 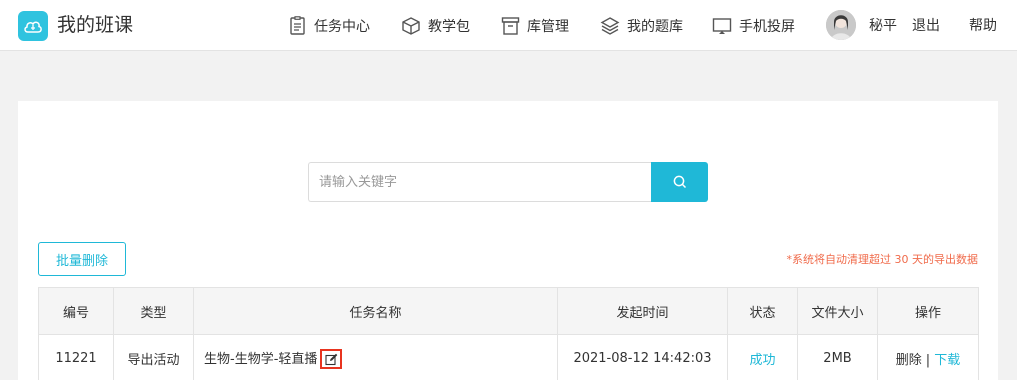 I want to click on app-logo-icon, so click(x=33, y=26).